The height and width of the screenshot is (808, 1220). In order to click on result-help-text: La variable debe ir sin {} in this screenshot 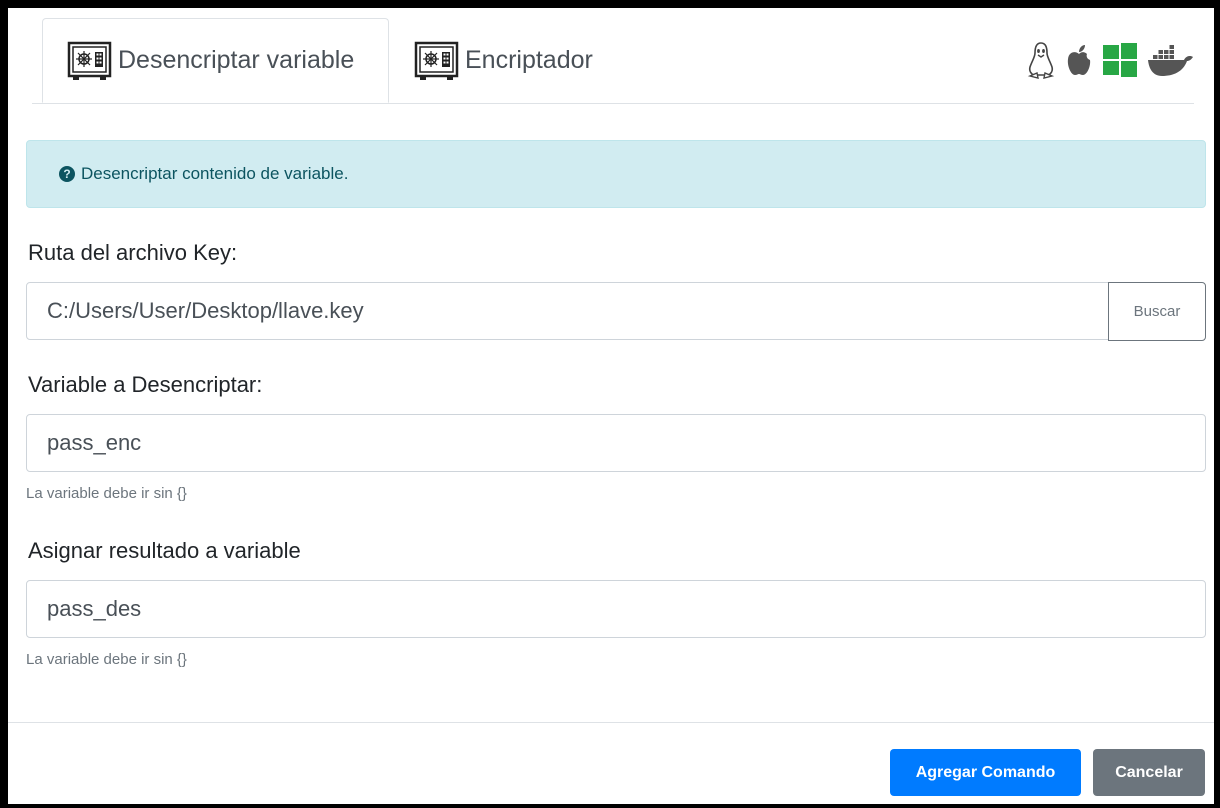, I will do `click(106, 659)`.